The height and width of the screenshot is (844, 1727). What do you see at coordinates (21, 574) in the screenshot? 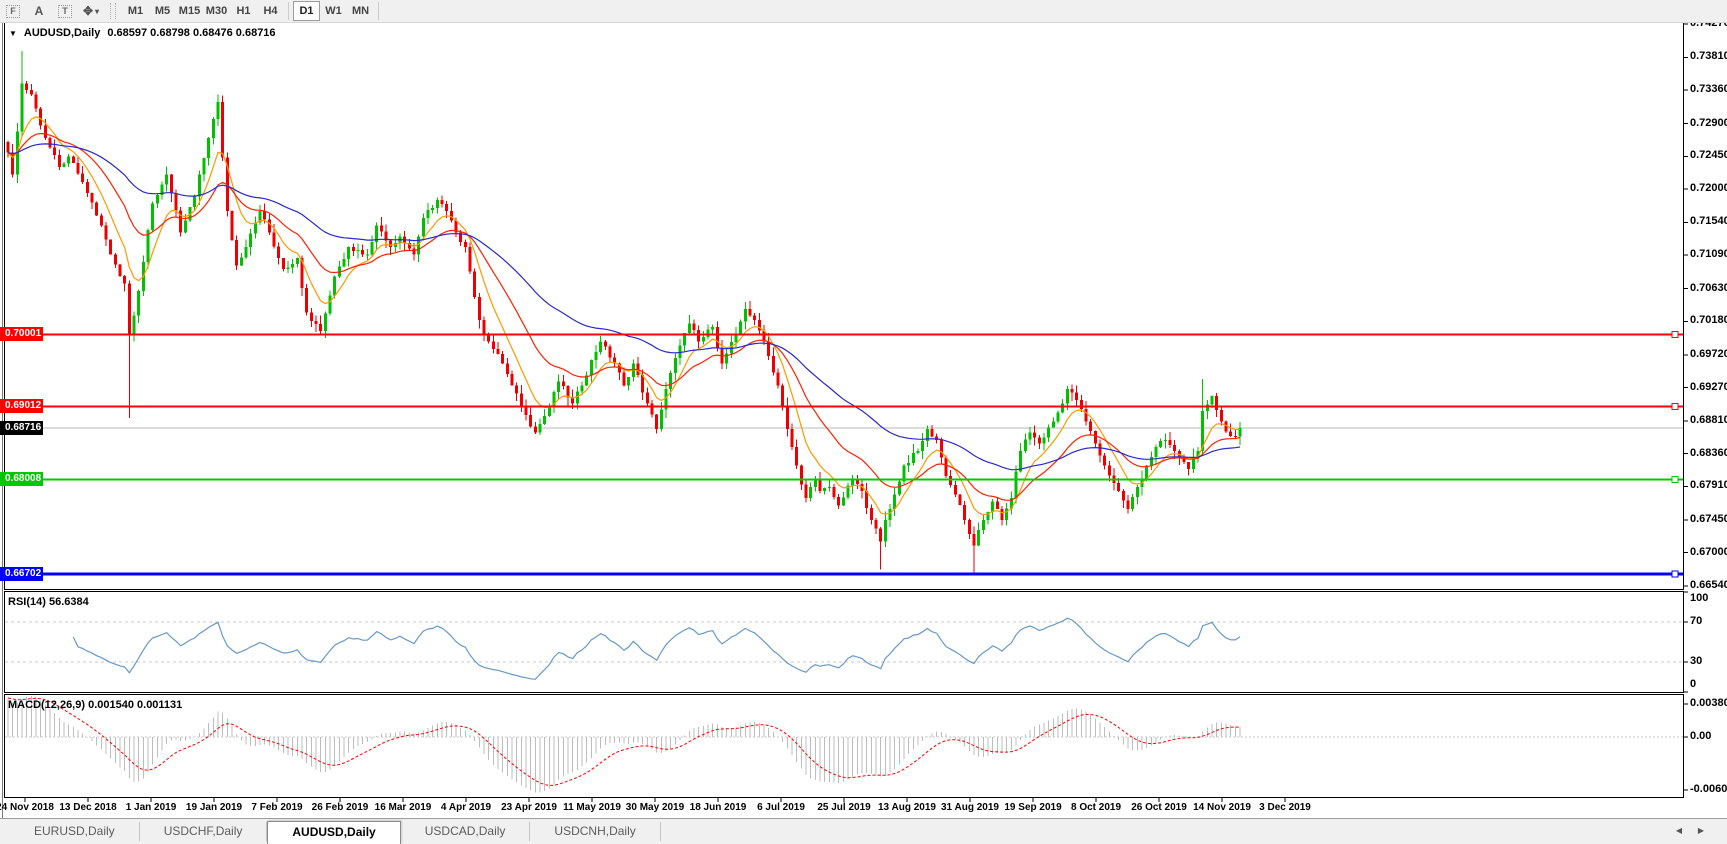
I see `price-tag-support-2: 0.66702` at bounding box center [21, 574].